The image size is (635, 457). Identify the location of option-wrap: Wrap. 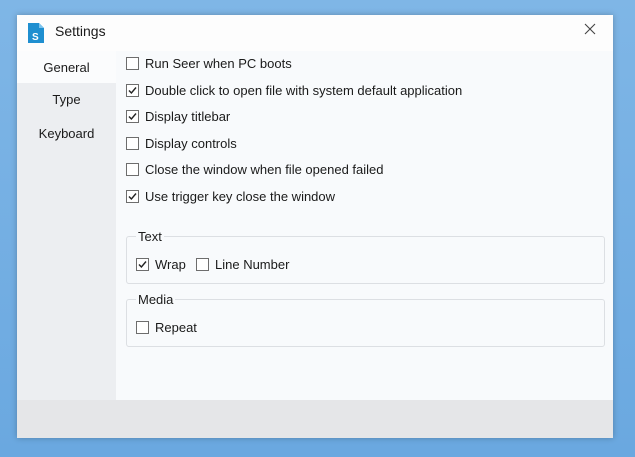
(161, 264).